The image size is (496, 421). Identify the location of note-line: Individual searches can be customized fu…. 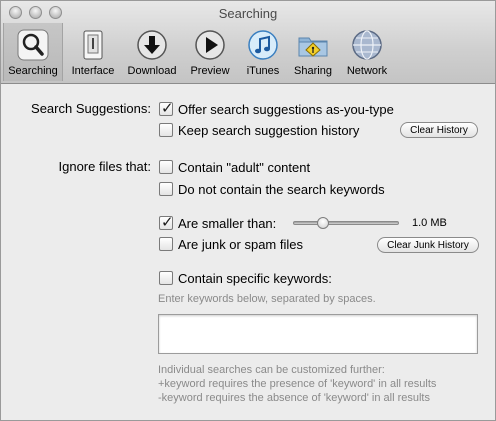
(271, 370).